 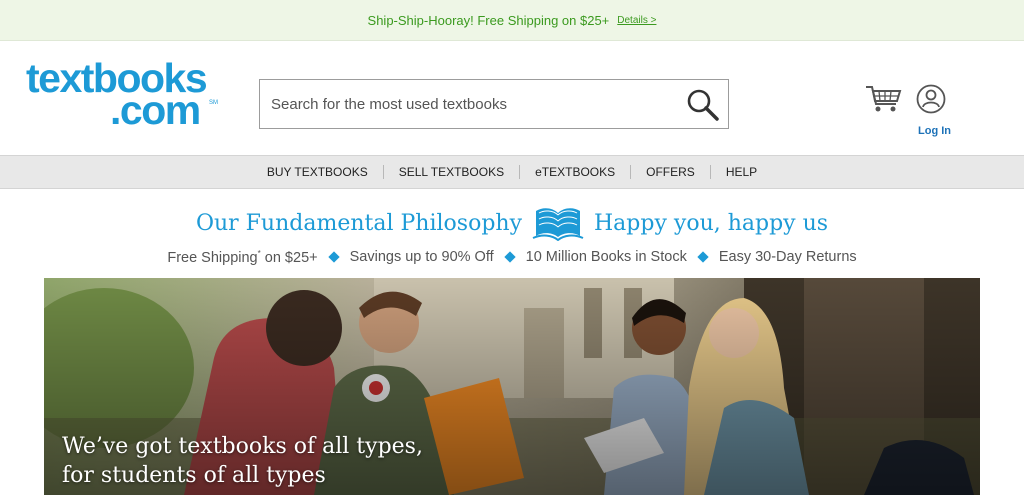 What do you see at coordinates (242, 446) in the screenshot?
I see `hero-caption-line1: We’ve got textbooks of all types,` at bounding box center [242, 446].